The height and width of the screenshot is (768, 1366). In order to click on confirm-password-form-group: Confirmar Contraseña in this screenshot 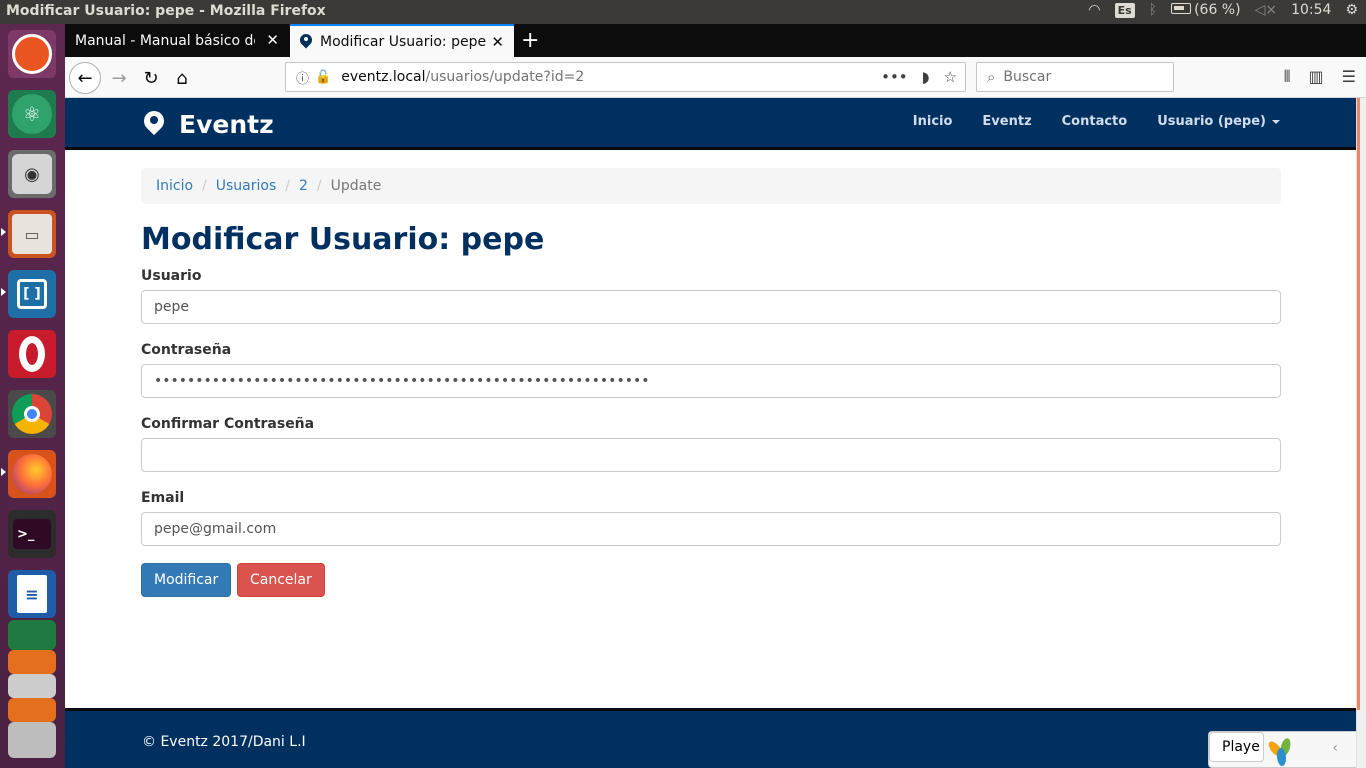, I will do `click(711, 444)`.